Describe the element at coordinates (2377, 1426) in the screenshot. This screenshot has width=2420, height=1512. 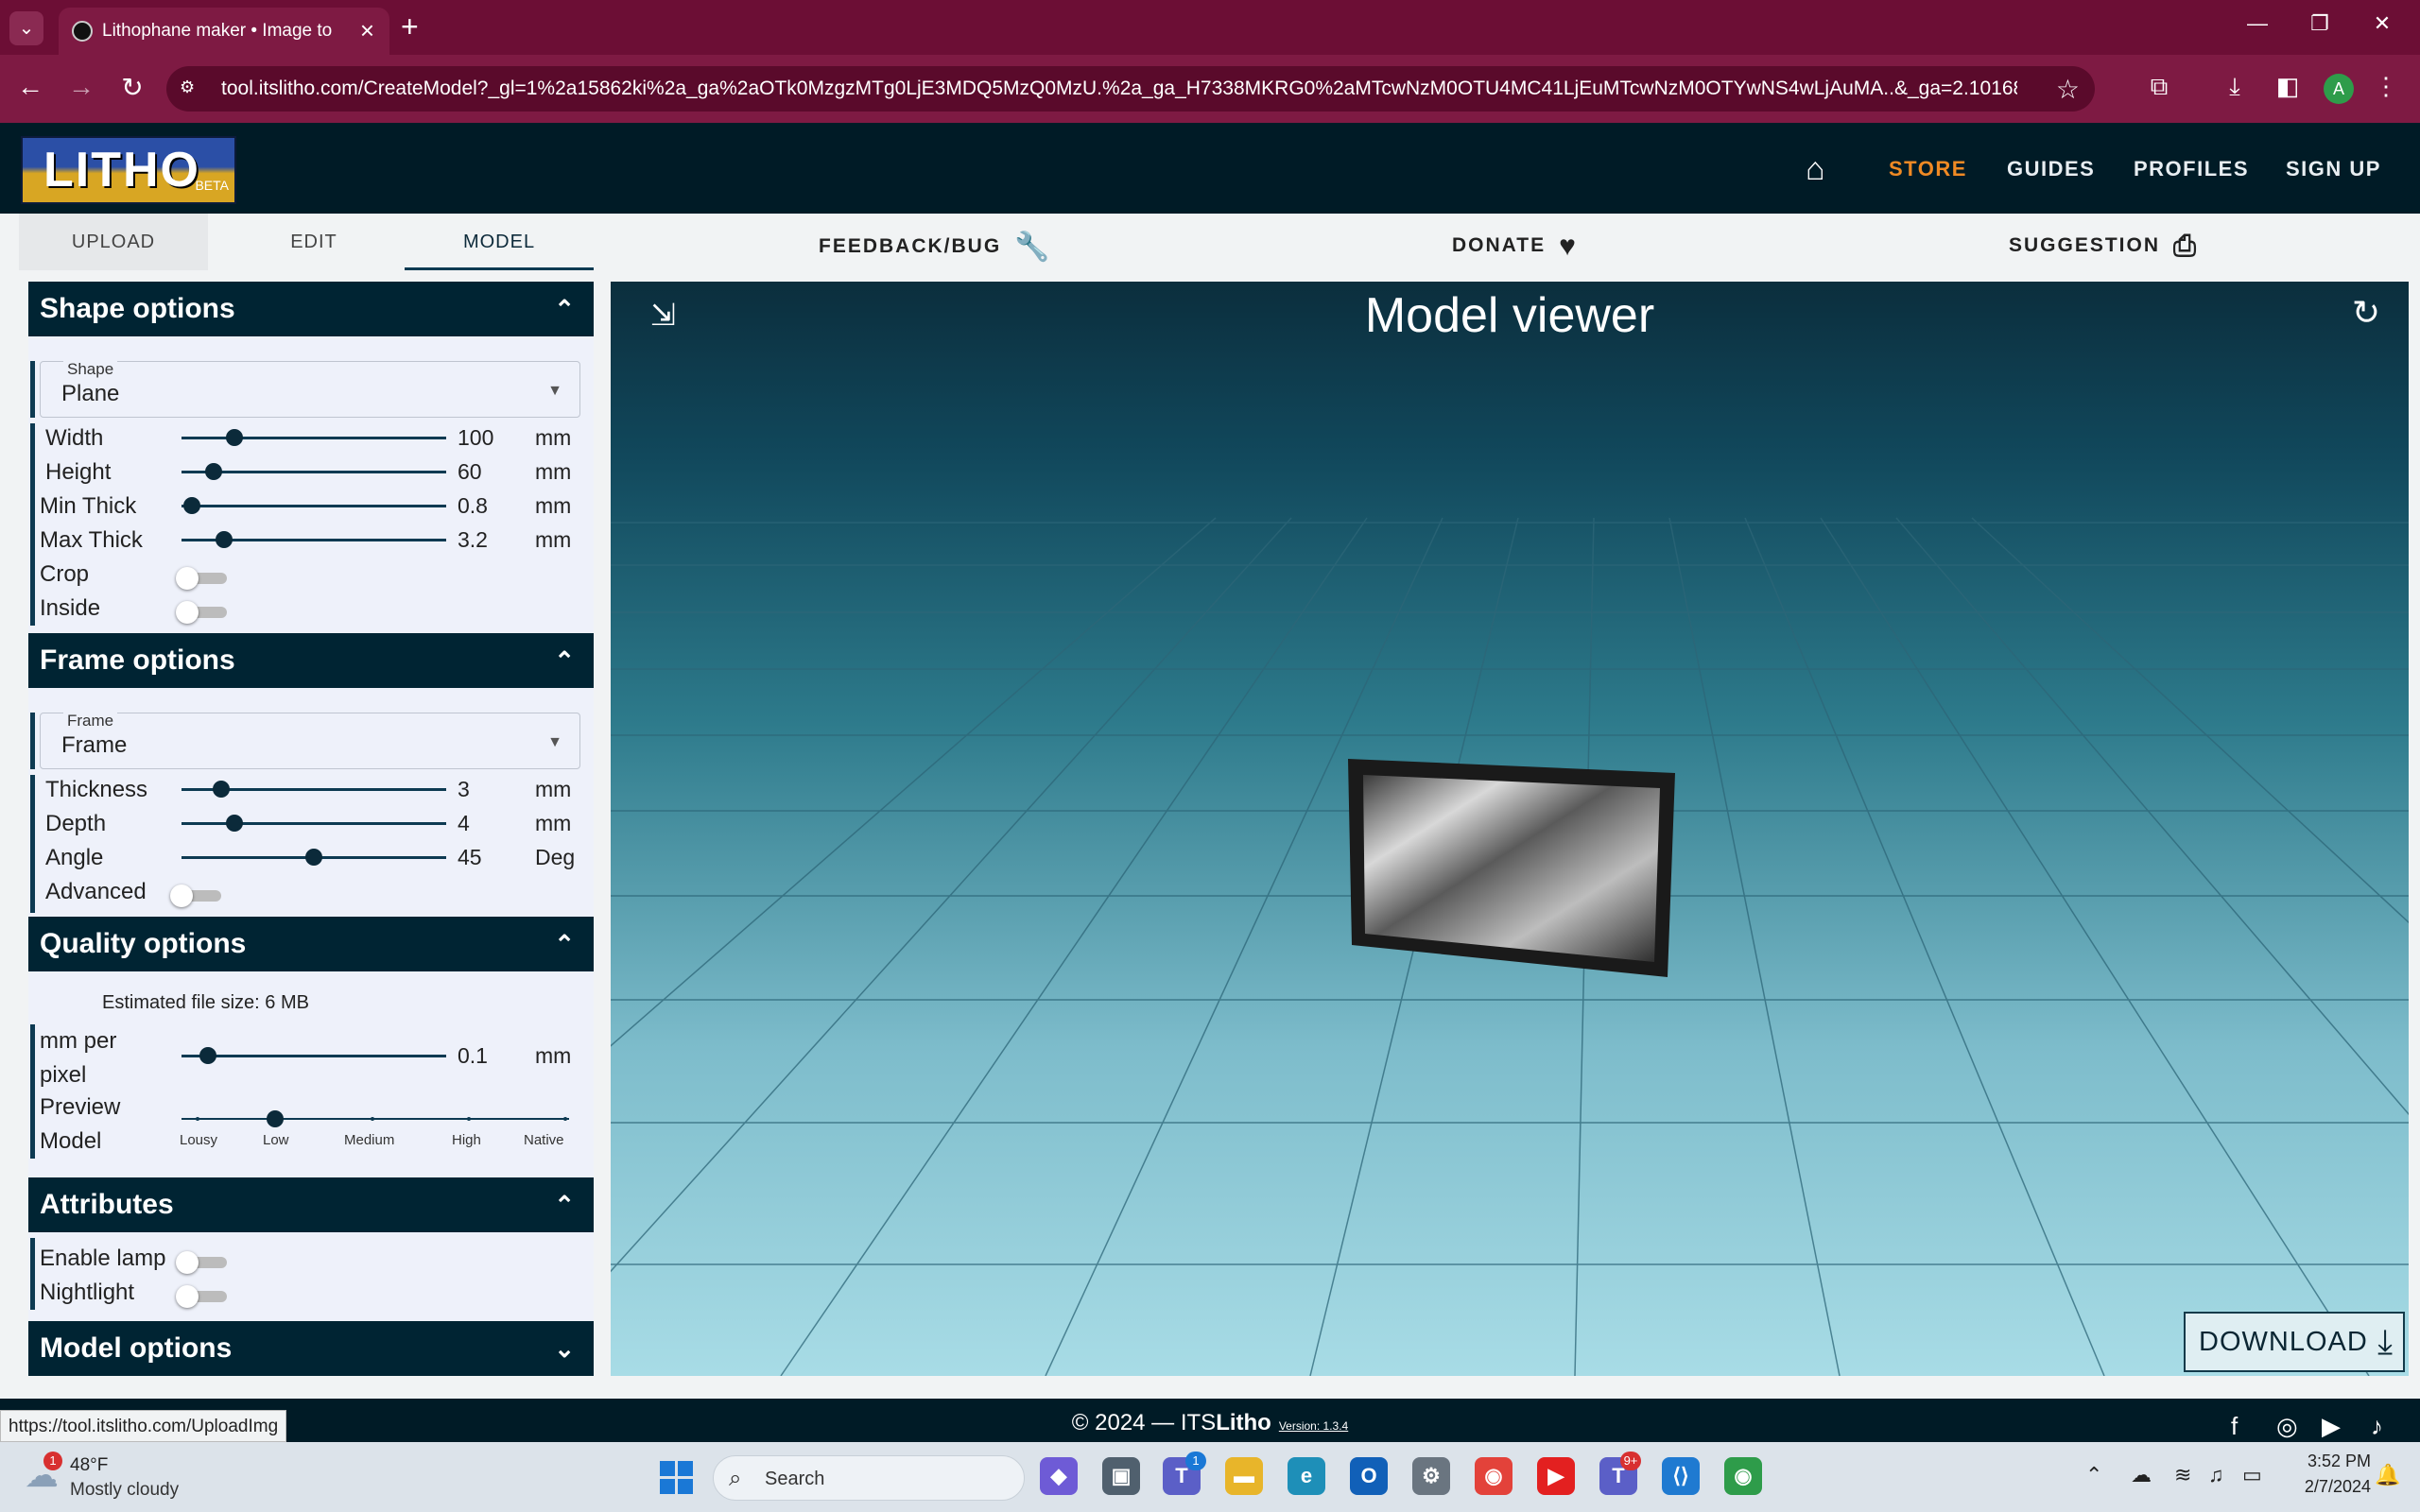
I see `tiktok-icon: ♪` at that location.